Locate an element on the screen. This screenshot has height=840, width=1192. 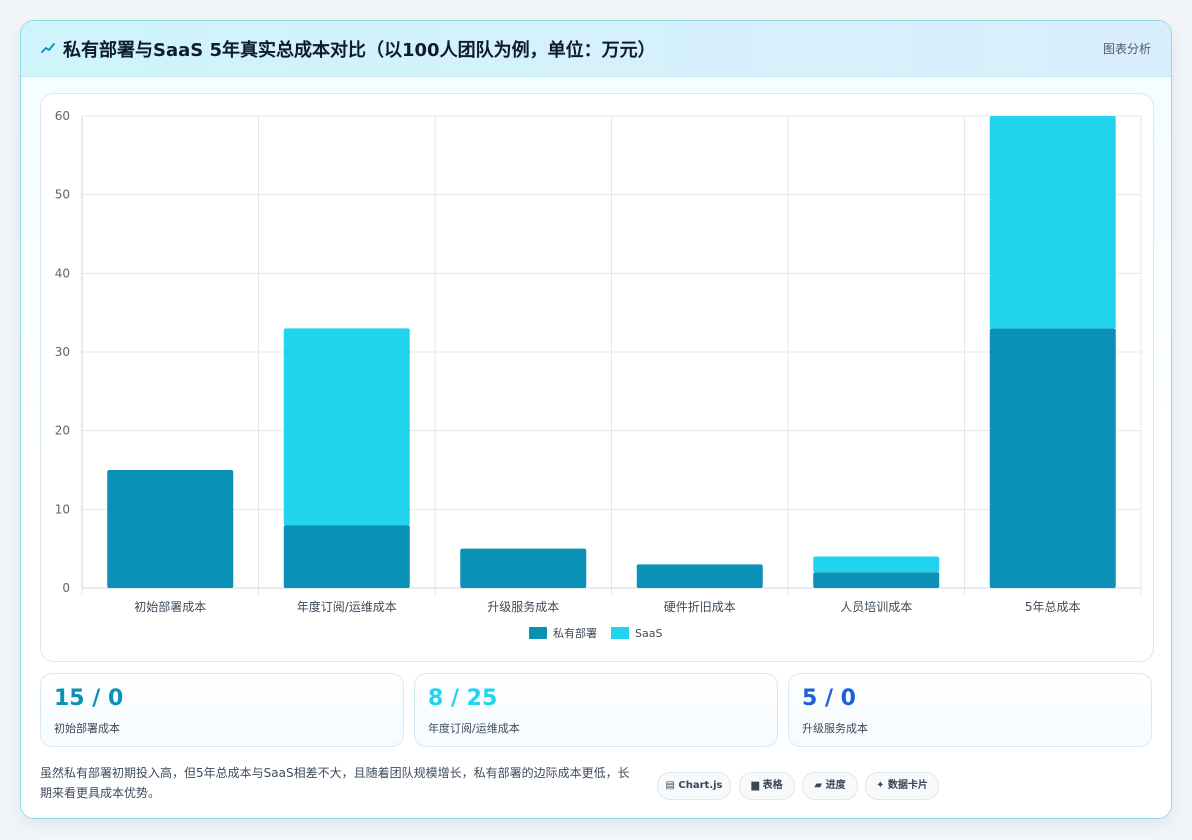
x-tick-label: 人员培训成本 is located at coordinates (876, 606).